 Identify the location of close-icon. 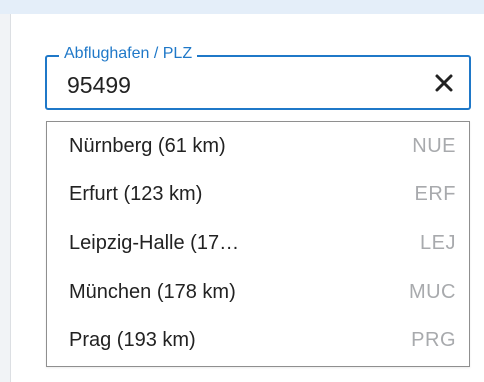
(444, 83).